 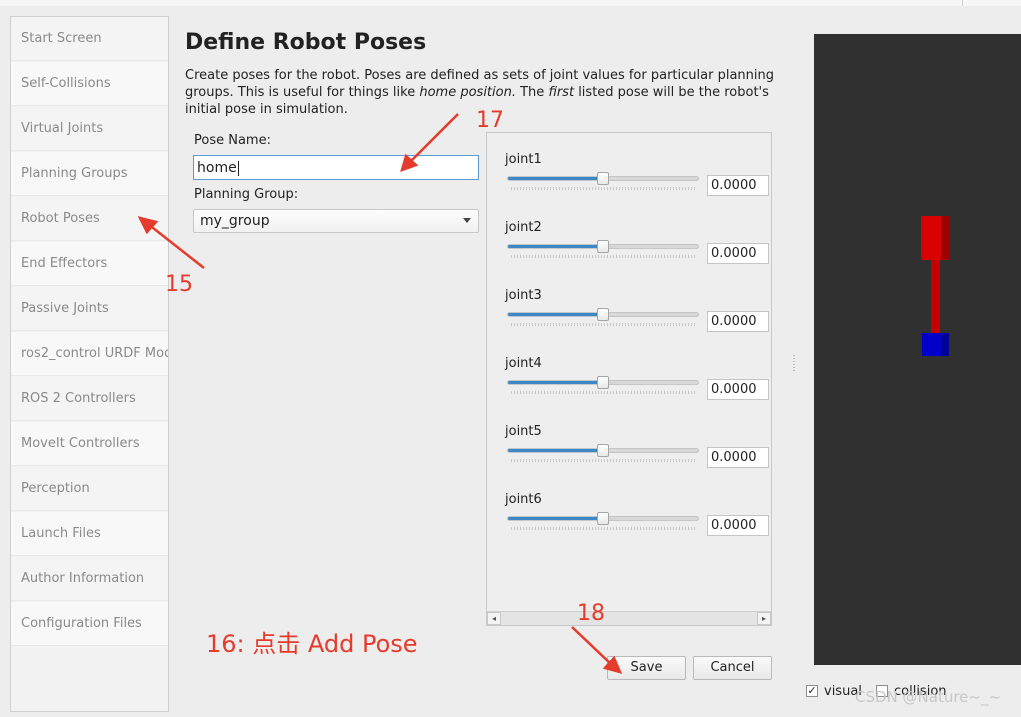 I want to click on sidebar-item-end-effectors: End Effectors, so click(x=89, y=264).